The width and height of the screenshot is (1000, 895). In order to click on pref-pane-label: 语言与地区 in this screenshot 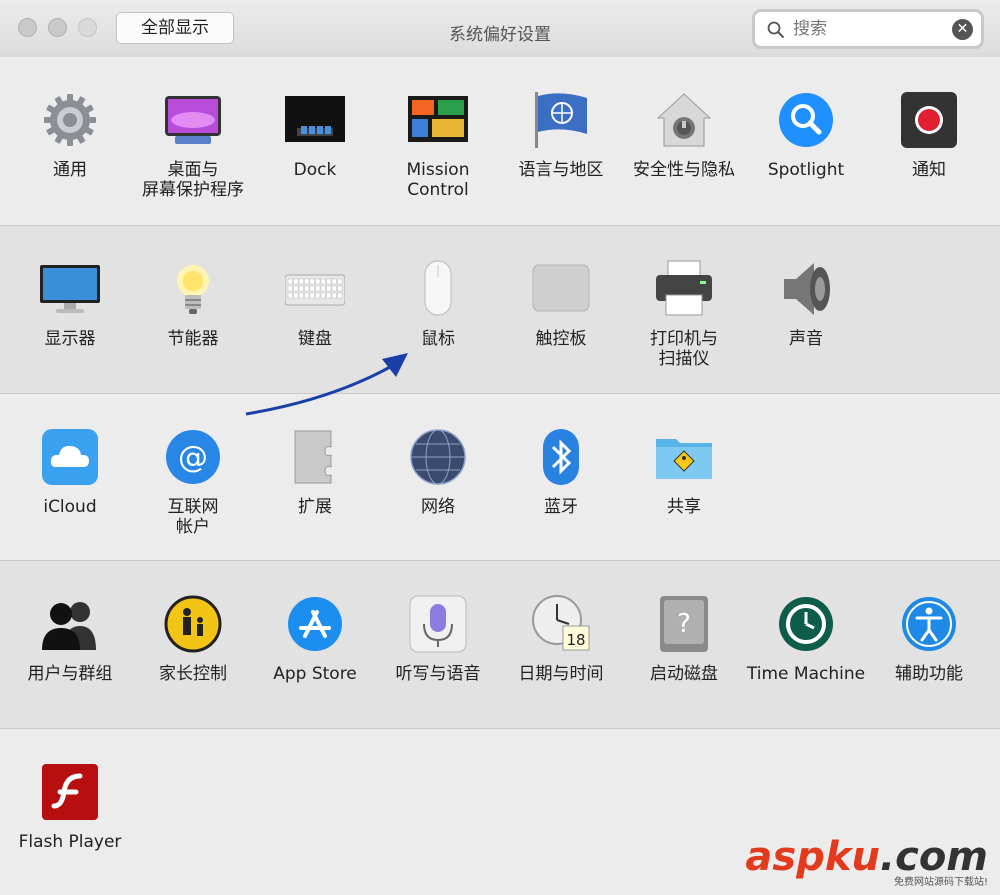, I will do `click(561, 170)`.